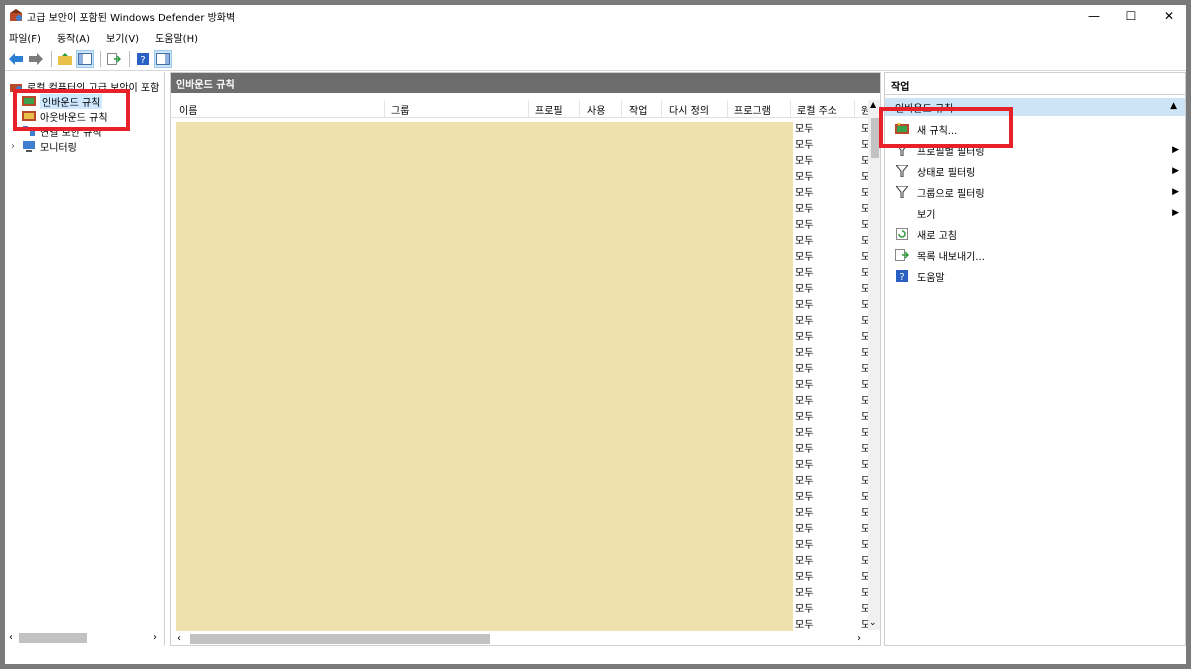 This screenshot has width=1191, height=669. What do you see at coordinates (752, 109) in the screenshot?
I see `column-program: 프로그램` at bounding box center [752, 109].